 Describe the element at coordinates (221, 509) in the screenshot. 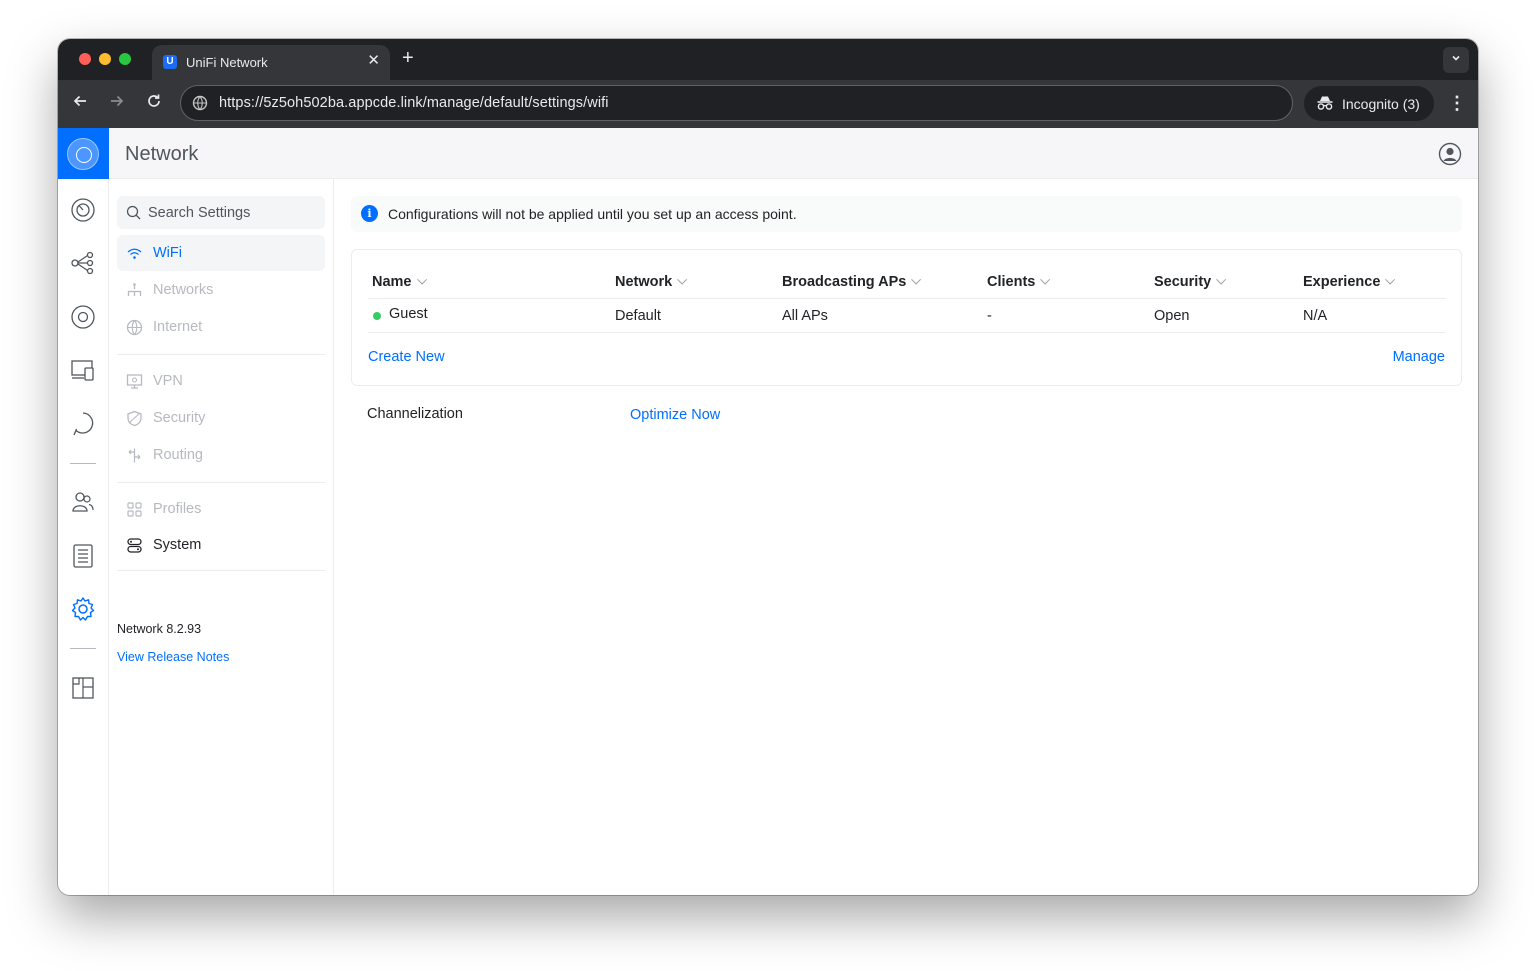

I see `sidebar-item-profiles: Profiles` at that location.